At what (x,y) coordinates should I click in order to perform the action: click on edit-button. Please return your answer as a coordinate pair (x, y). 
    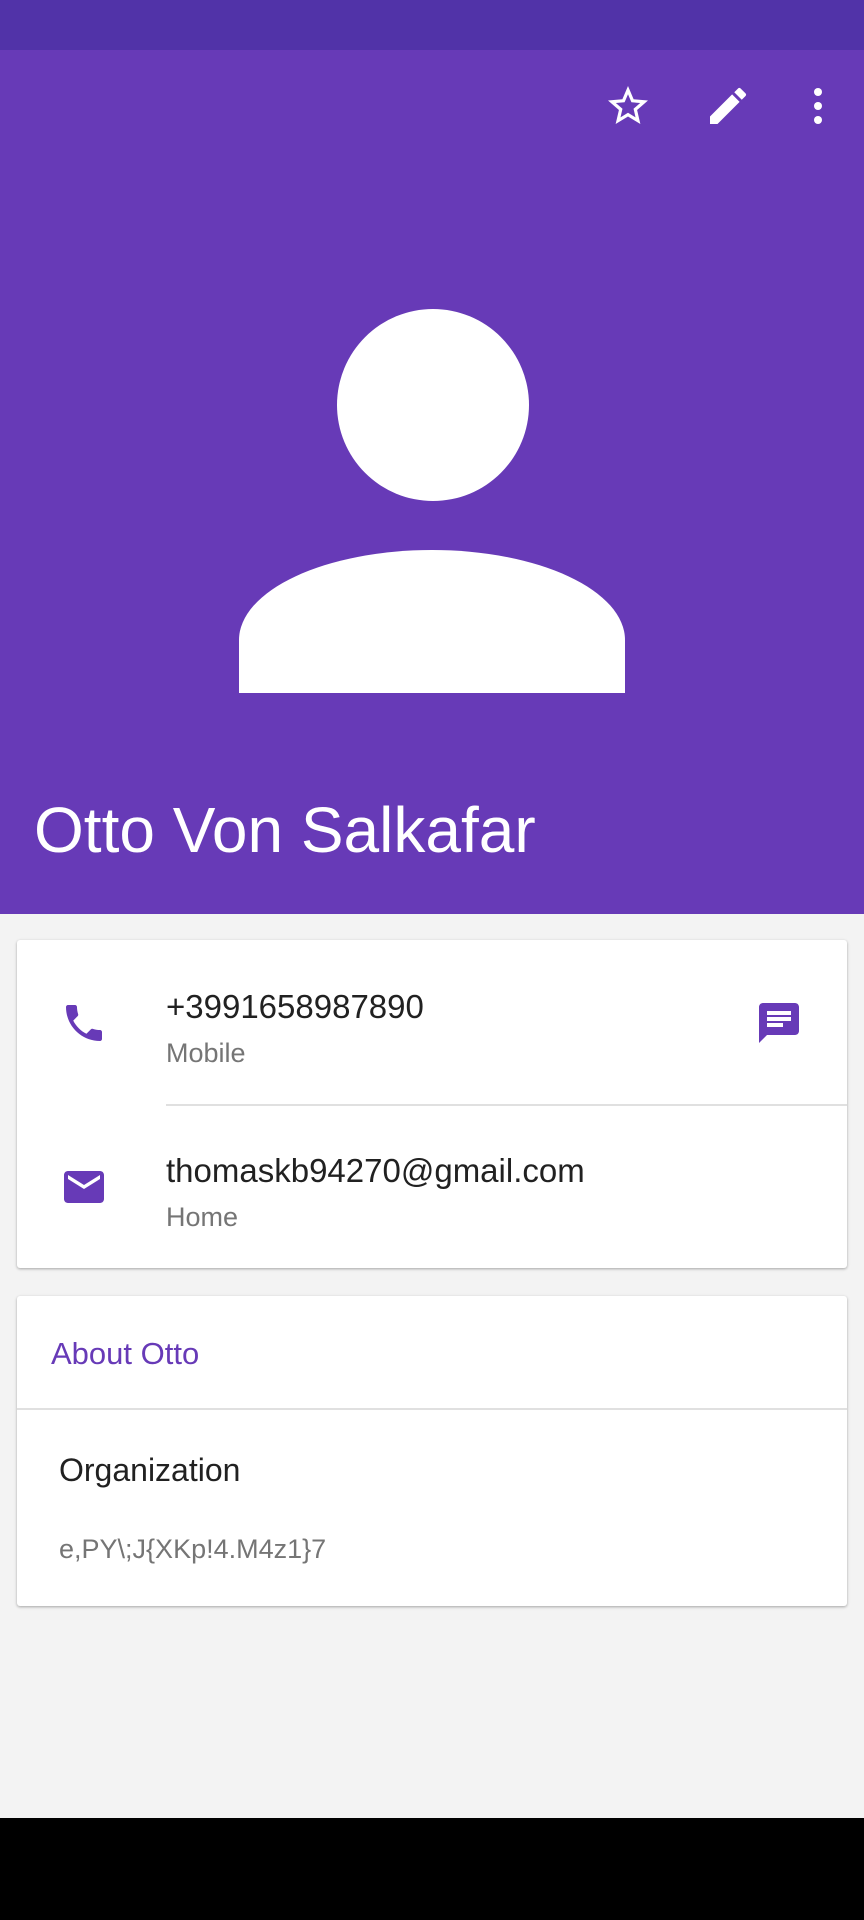
    Looking at the image, I should click on (728, 106).